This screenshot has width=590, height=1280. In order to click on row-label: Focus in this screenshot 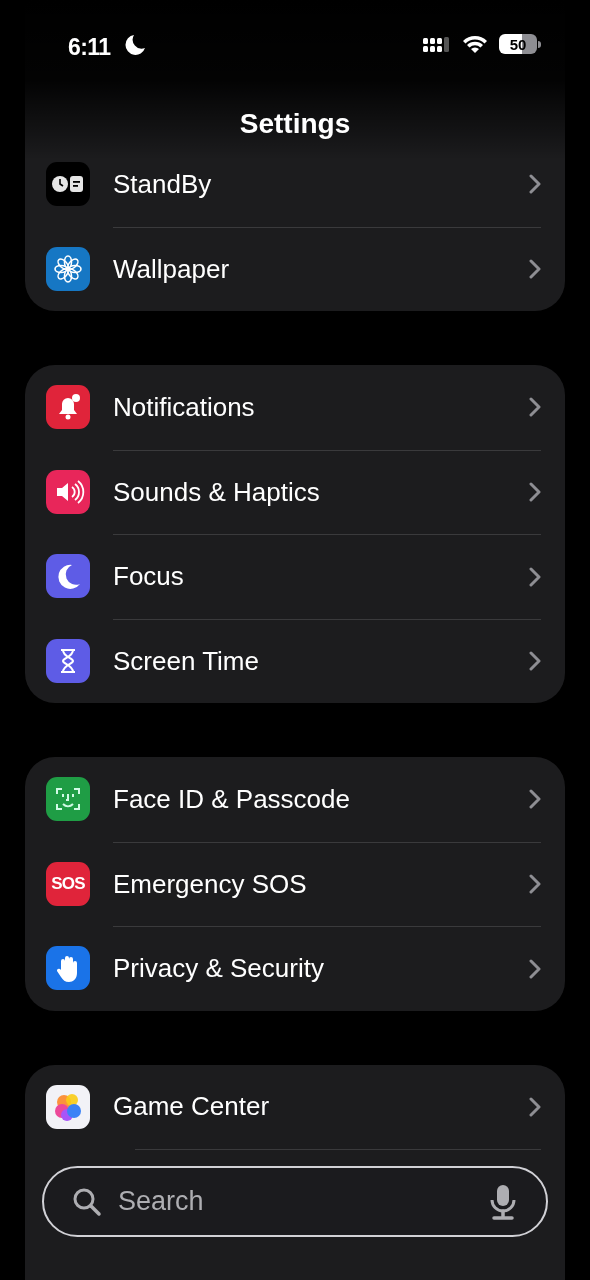, I will do `click(149, 577)`.